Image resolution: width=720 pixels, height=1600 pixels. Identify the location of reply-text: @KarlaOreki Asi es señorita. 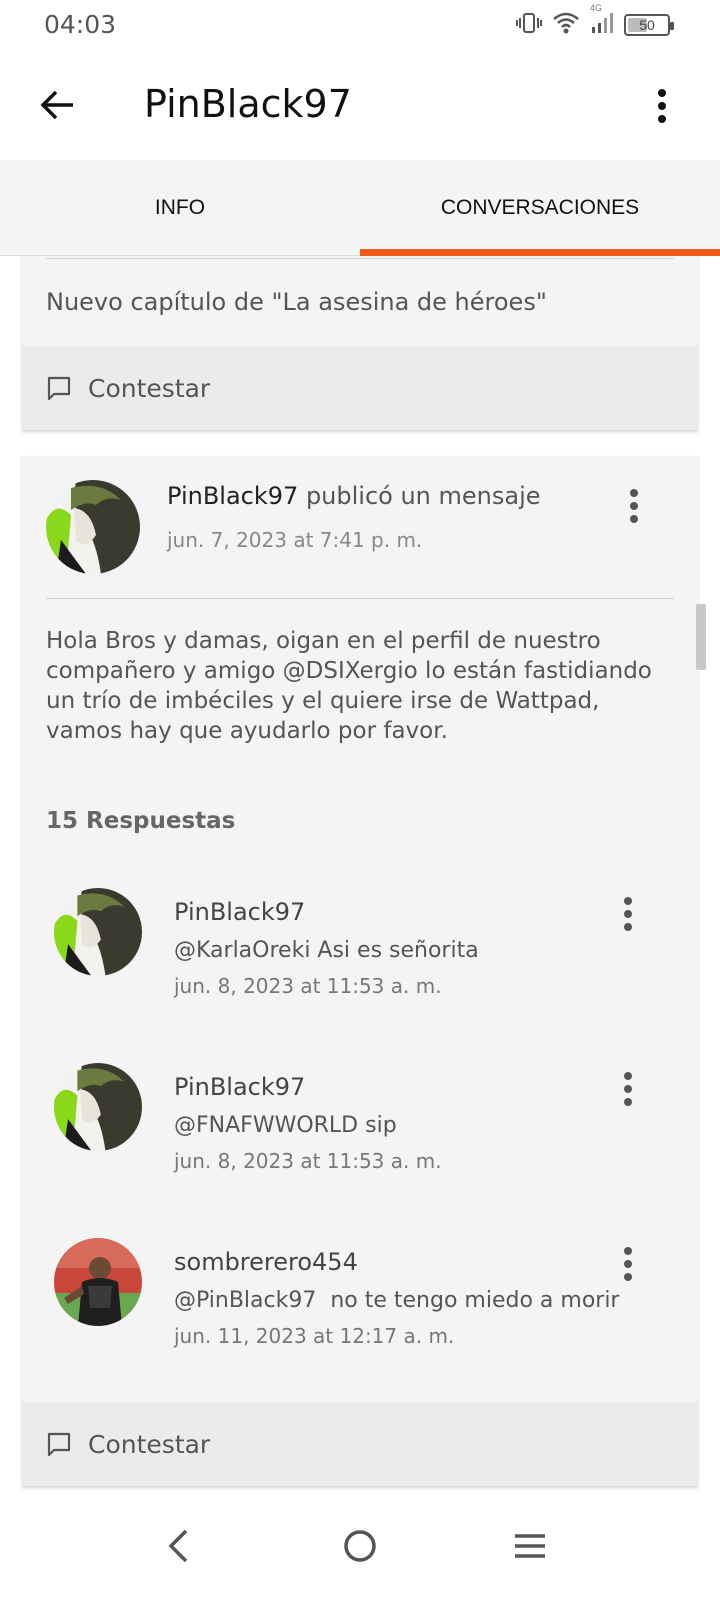
(326, 950).